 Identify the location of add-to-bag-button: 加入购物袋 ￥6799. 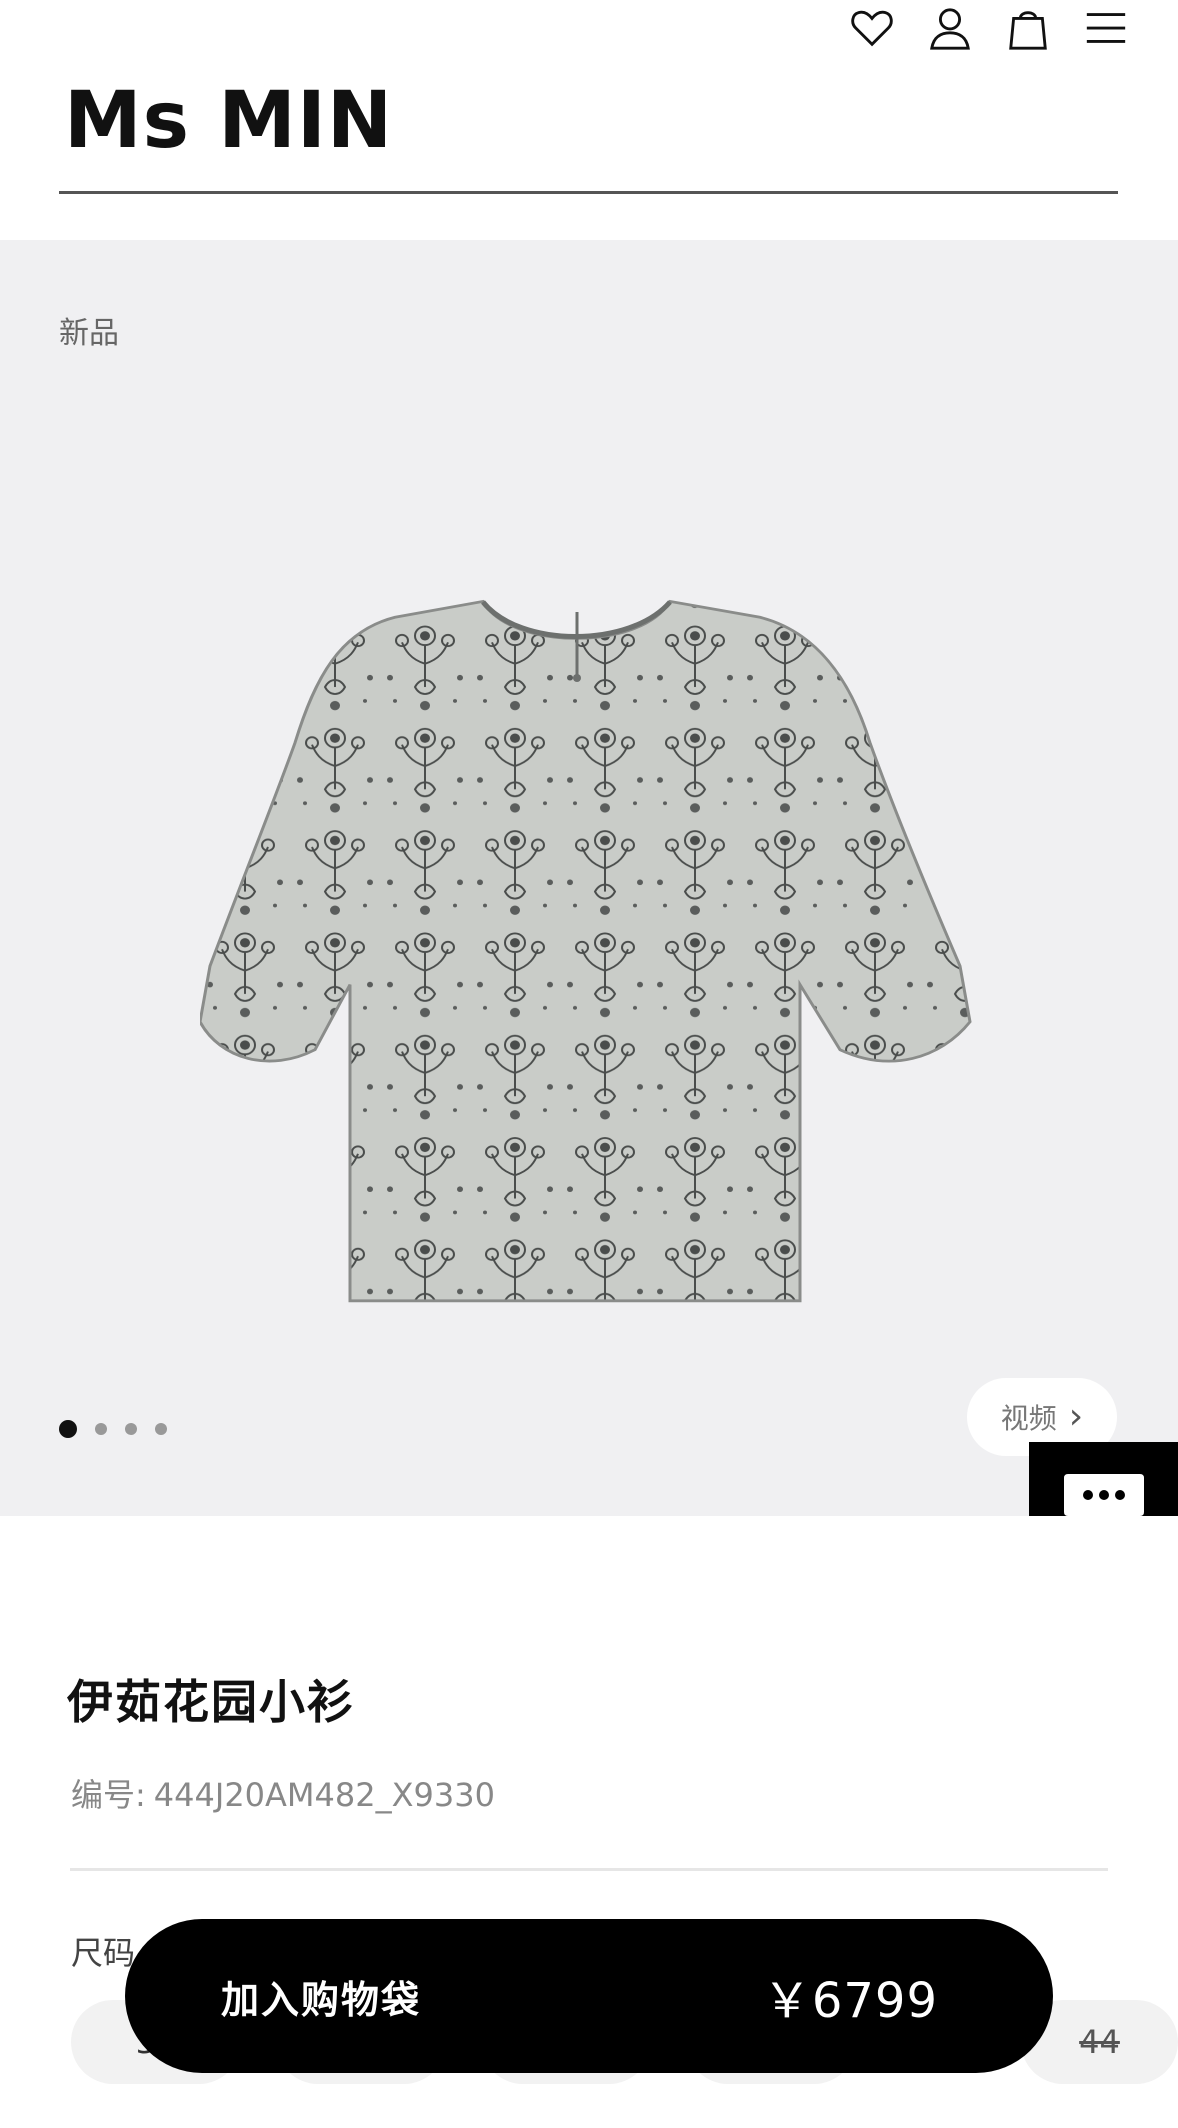
(589, 1996).